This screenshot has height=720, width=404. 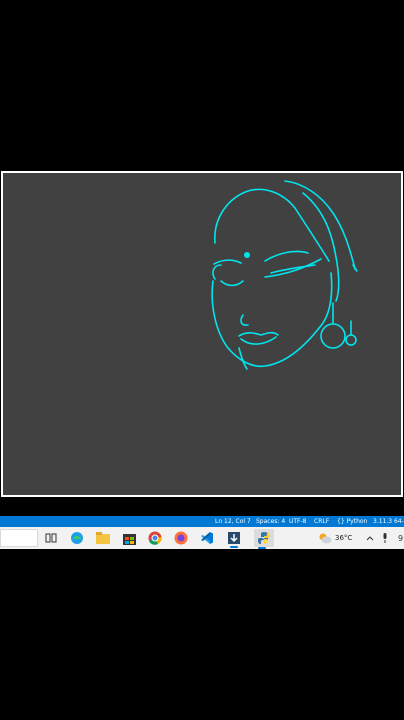 I want to click on upper-lip, so click(x=258, y=334).